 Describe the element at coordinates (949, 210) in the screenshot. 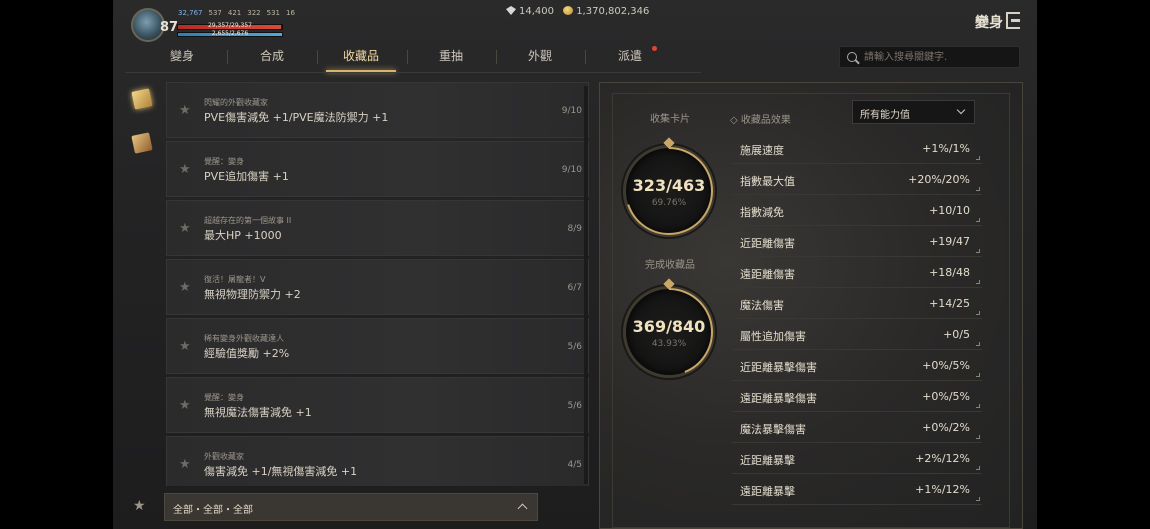

I see `stat-value: +10/10` at that location.